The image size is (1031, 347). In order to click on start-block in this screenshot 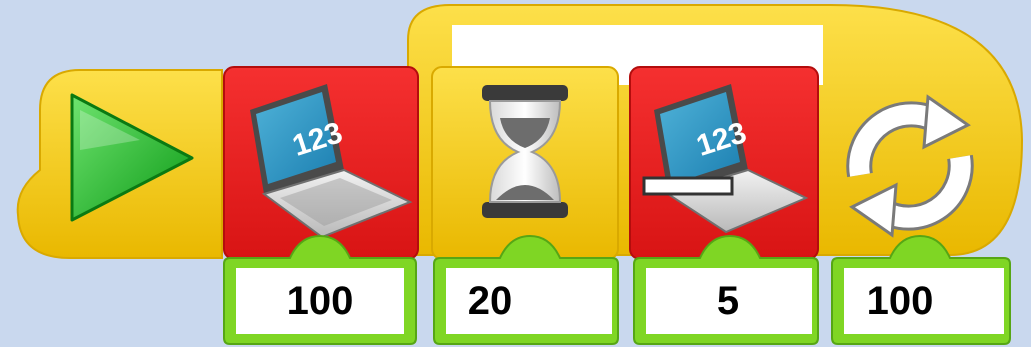, I will do `click(119, 164)`.